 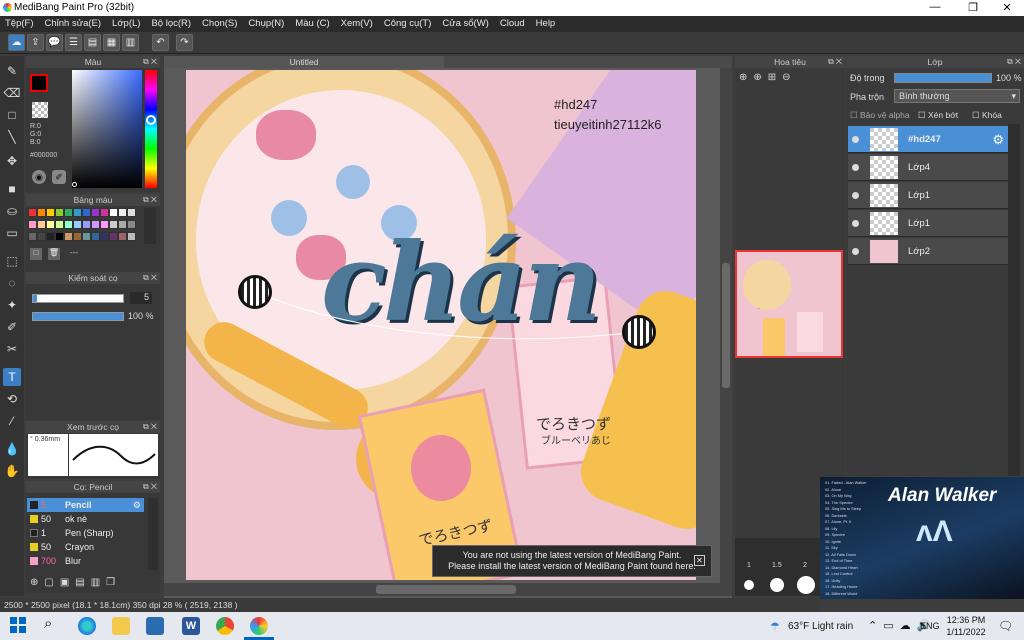 What do you see at coordinates (225, 626) in the screenshot?
I see `chrome-icon` at bounding box center [225, 626].